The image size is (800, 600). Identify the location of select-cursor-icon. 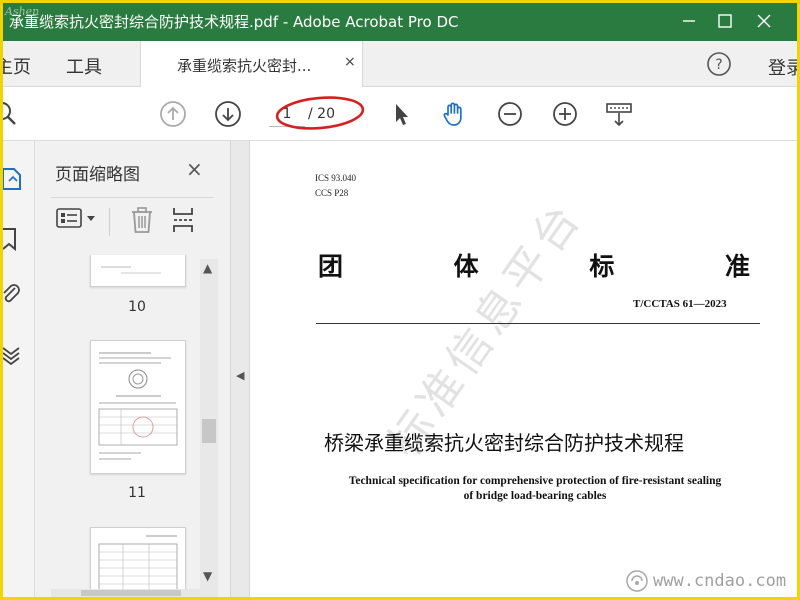
(401, 114).